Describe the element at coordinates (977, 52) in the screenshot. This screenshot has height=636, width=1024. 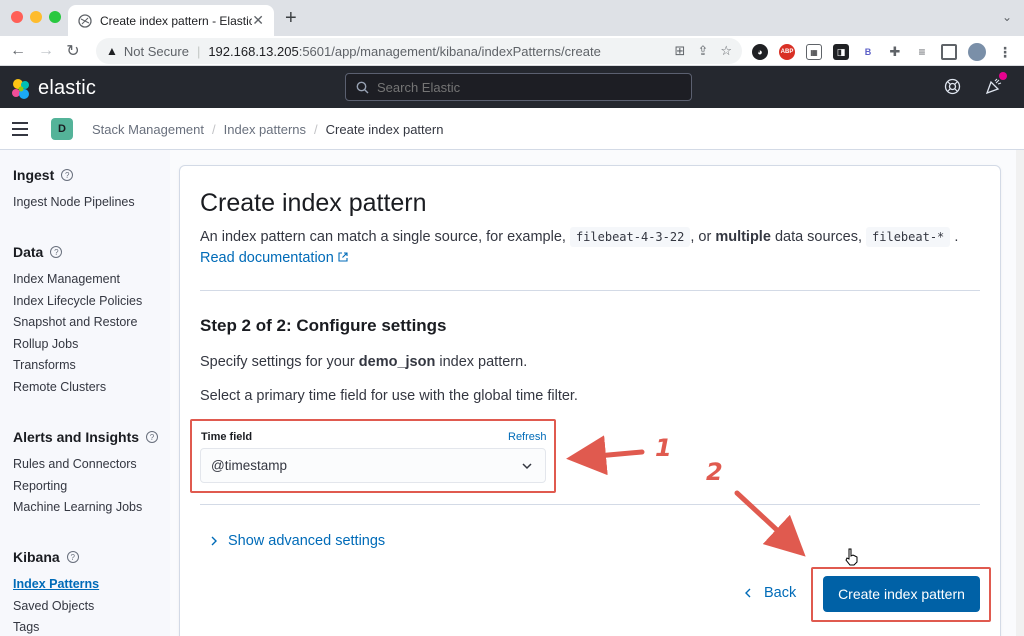
I see `profile-avatar` at that location.